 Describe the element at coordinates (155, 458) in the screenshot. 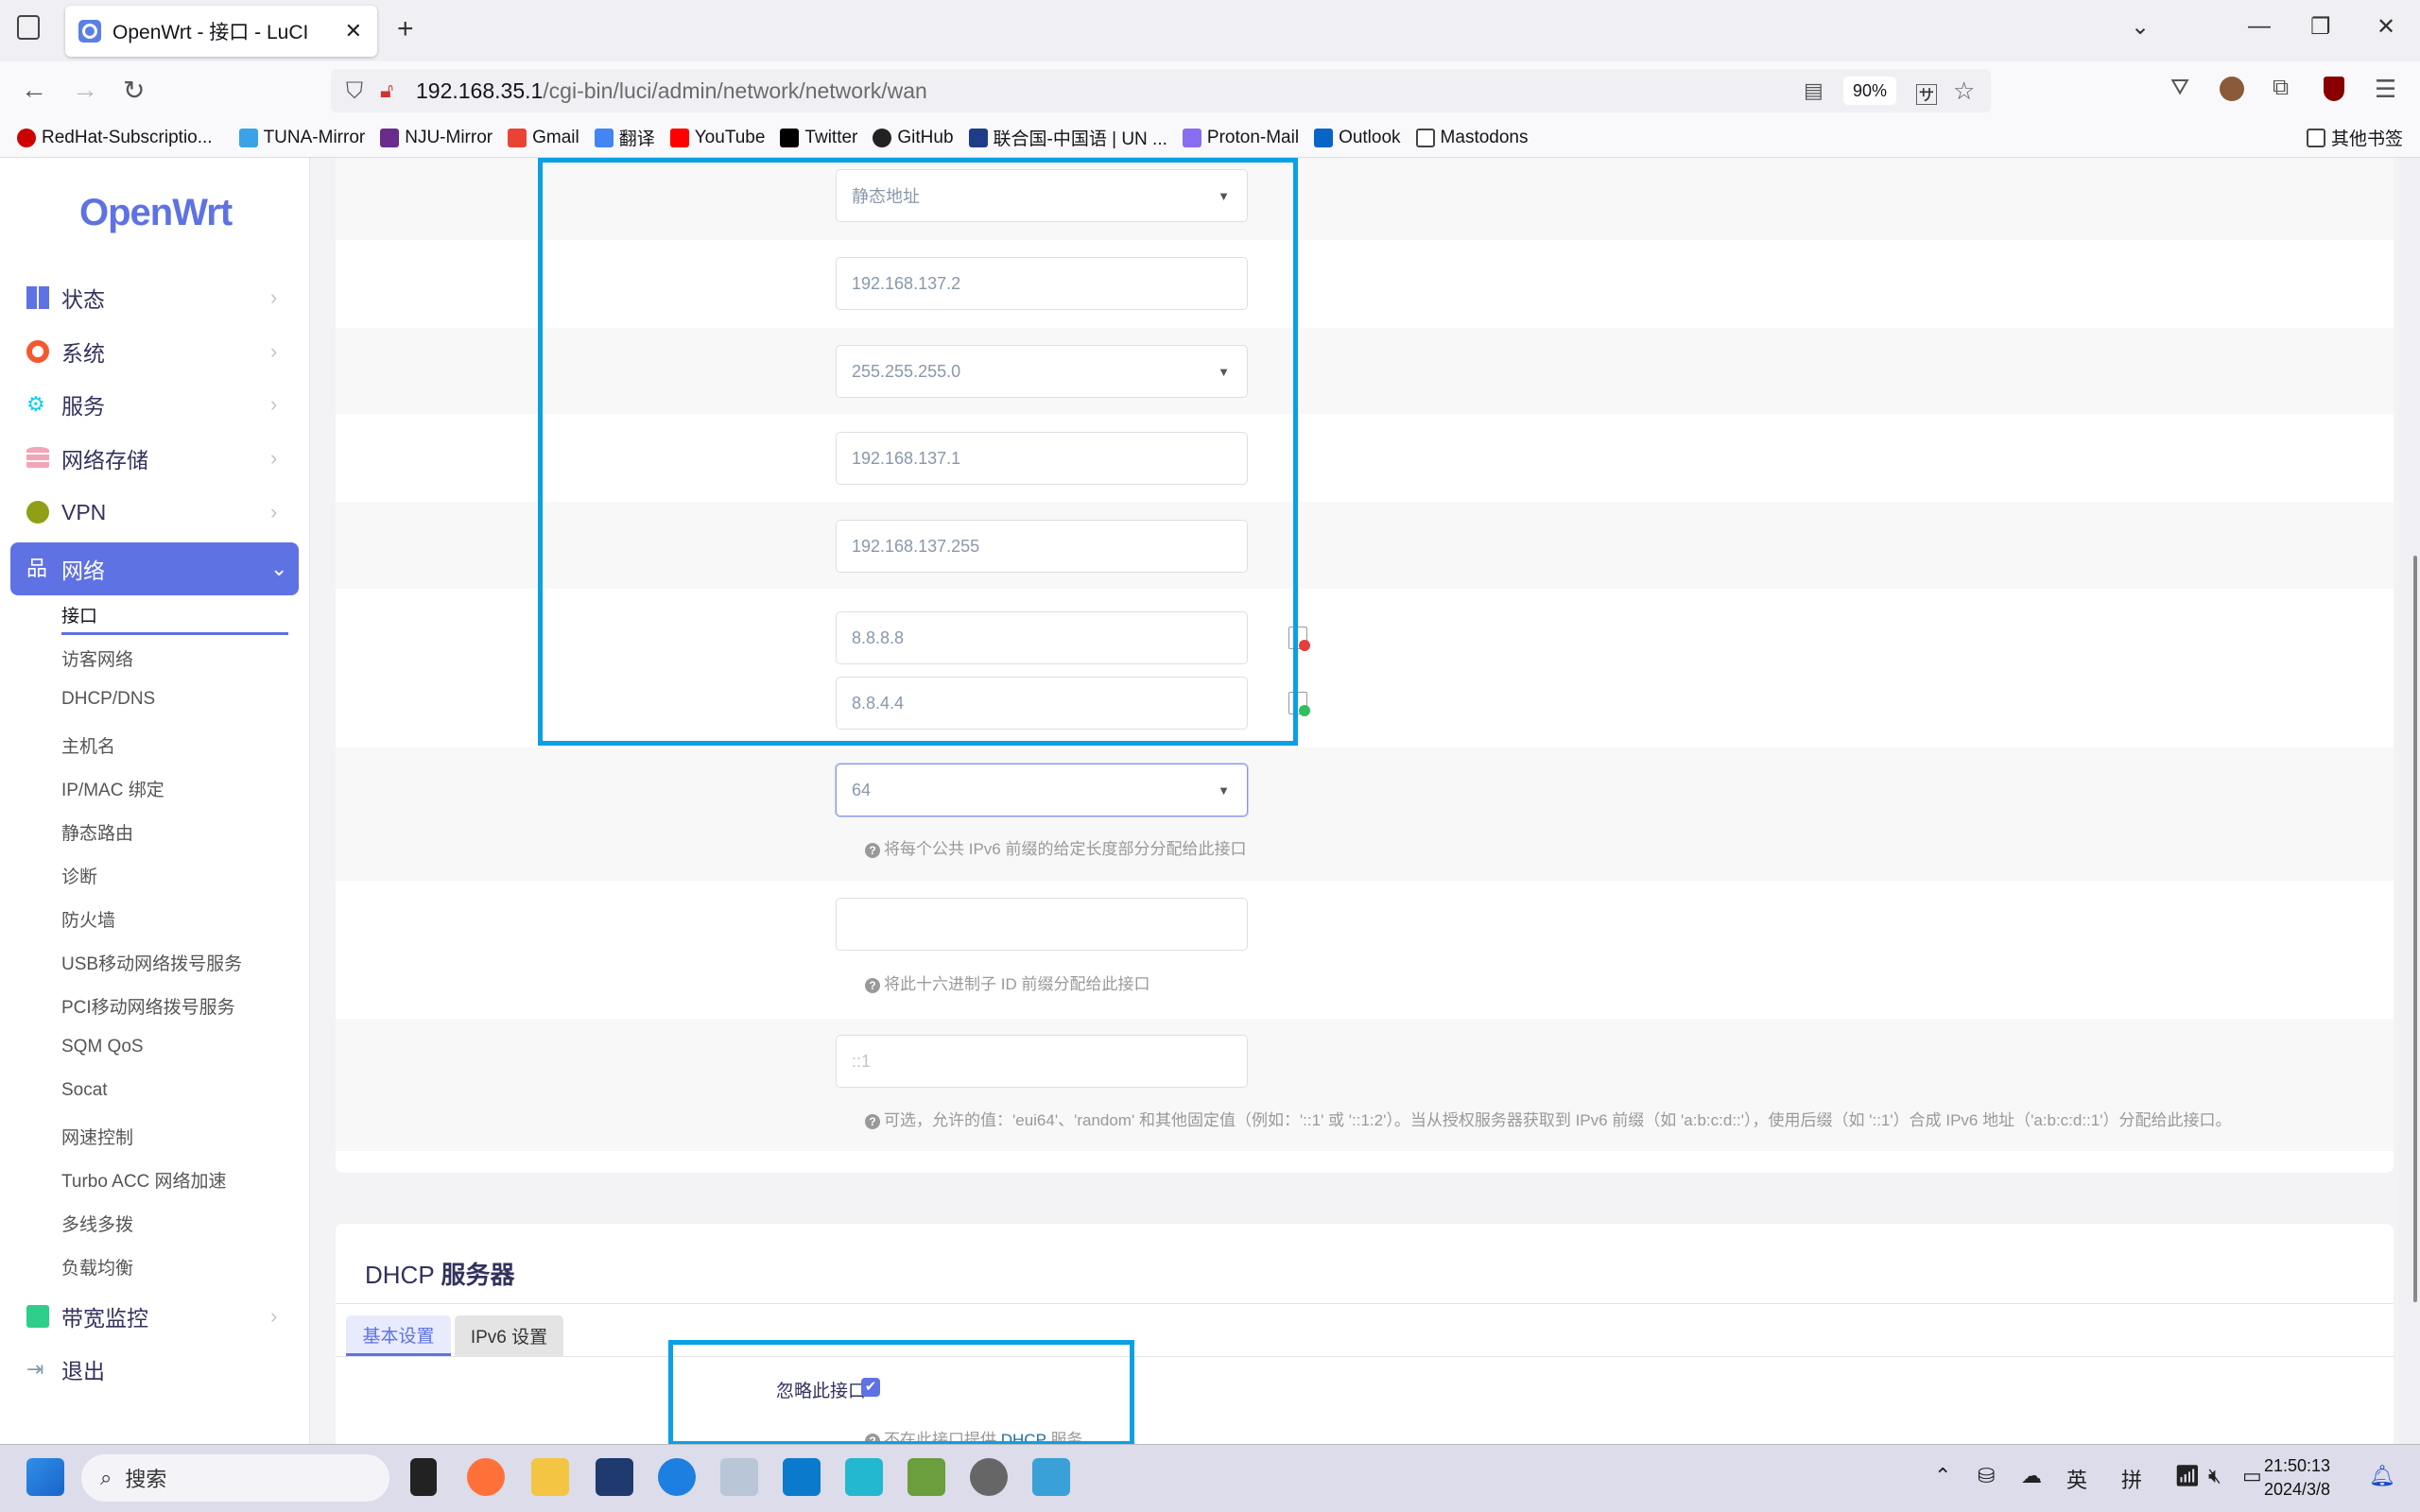

I see `sidebar-item-nas: 网络存储 ›` at that location.